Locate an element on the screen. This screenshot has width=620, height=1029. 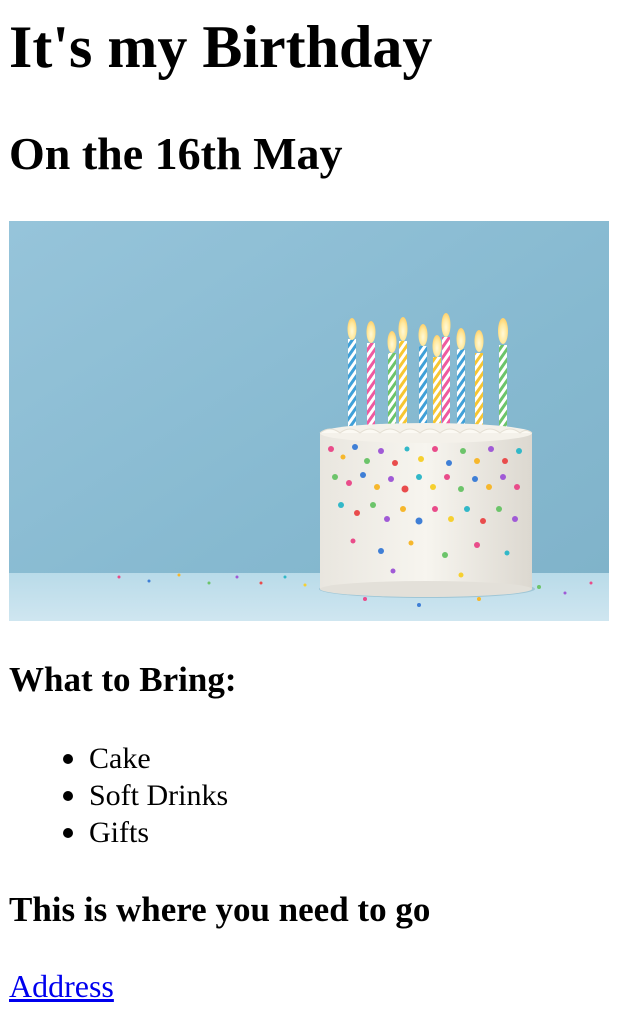
directions-heading: This is where you need to go is located at coordinates (220, 909).